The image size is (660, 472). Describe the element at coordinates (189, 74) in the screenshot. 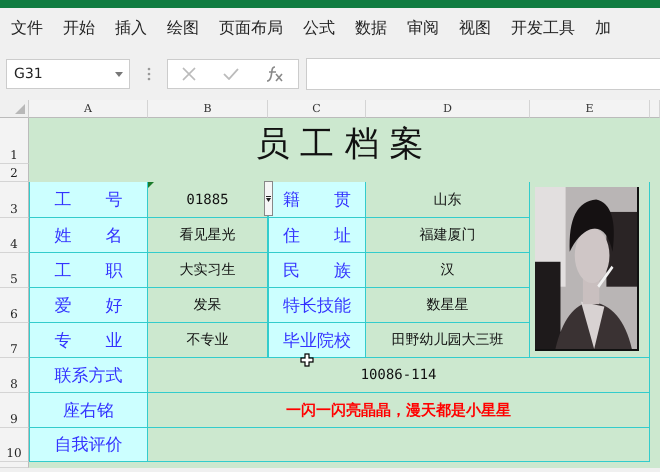

I see `cancel-icon` at that location.